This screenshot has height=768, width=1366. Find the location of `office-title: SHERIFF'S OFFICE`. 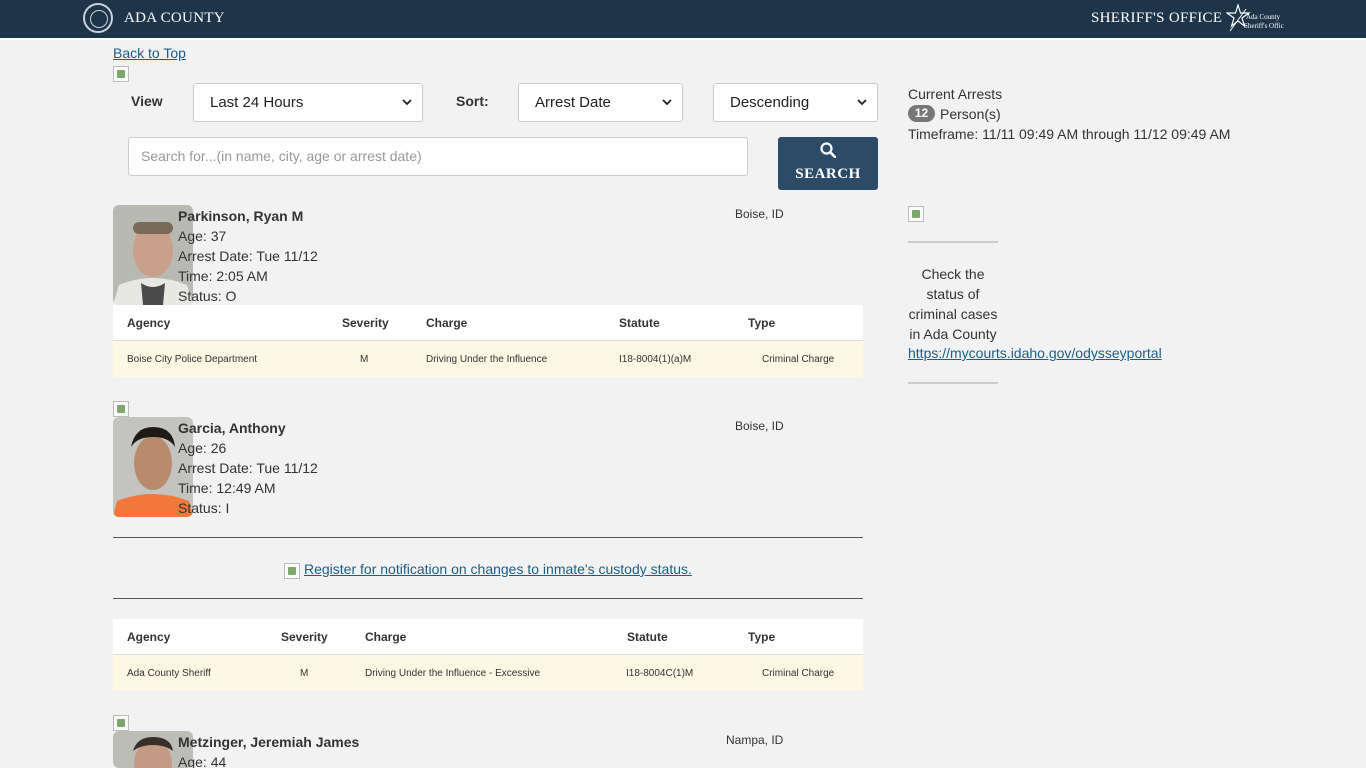

office-title: SHERIFF'S OFFICE is located at coordinates (1156, 18).